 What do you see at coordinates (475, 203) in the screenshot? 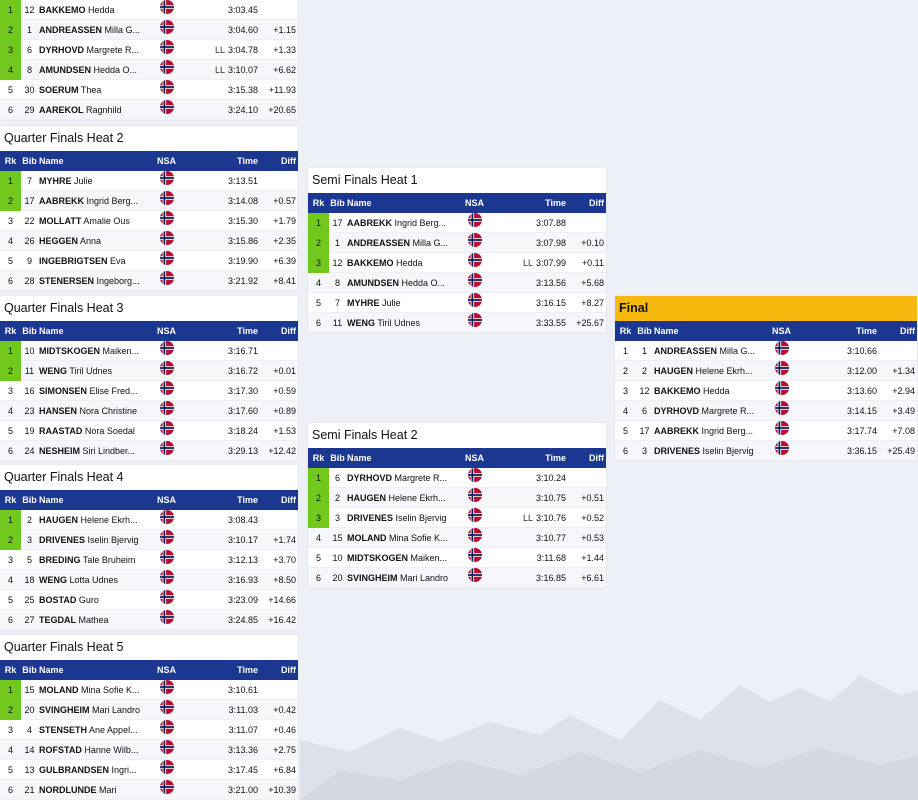
I see `header-nsa: NSA` at bounding box center [475, 203].